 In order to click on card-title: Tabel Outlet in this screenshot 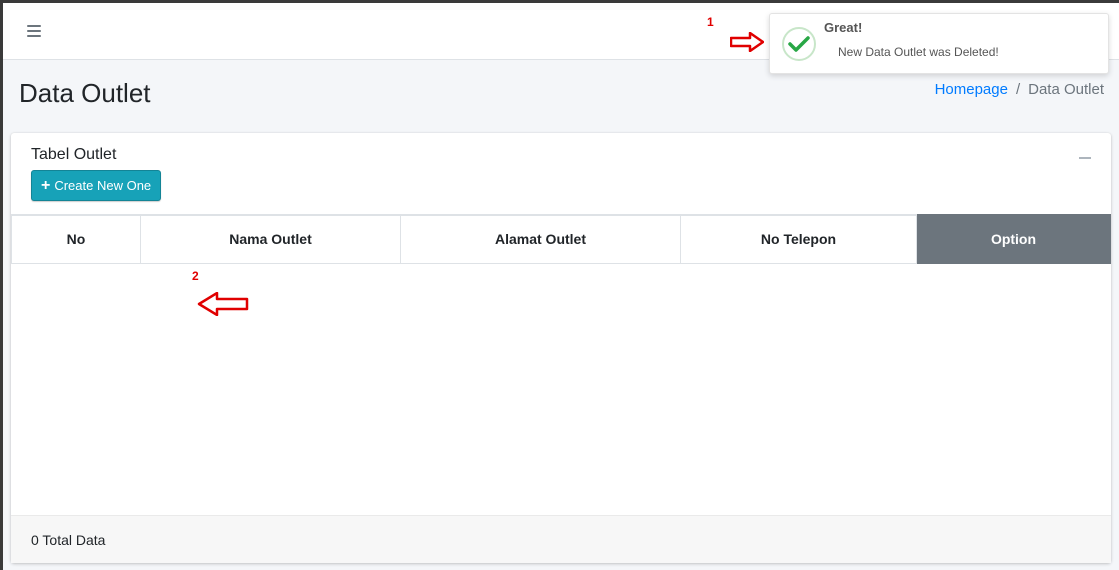, I will do `click(74, 154)`.